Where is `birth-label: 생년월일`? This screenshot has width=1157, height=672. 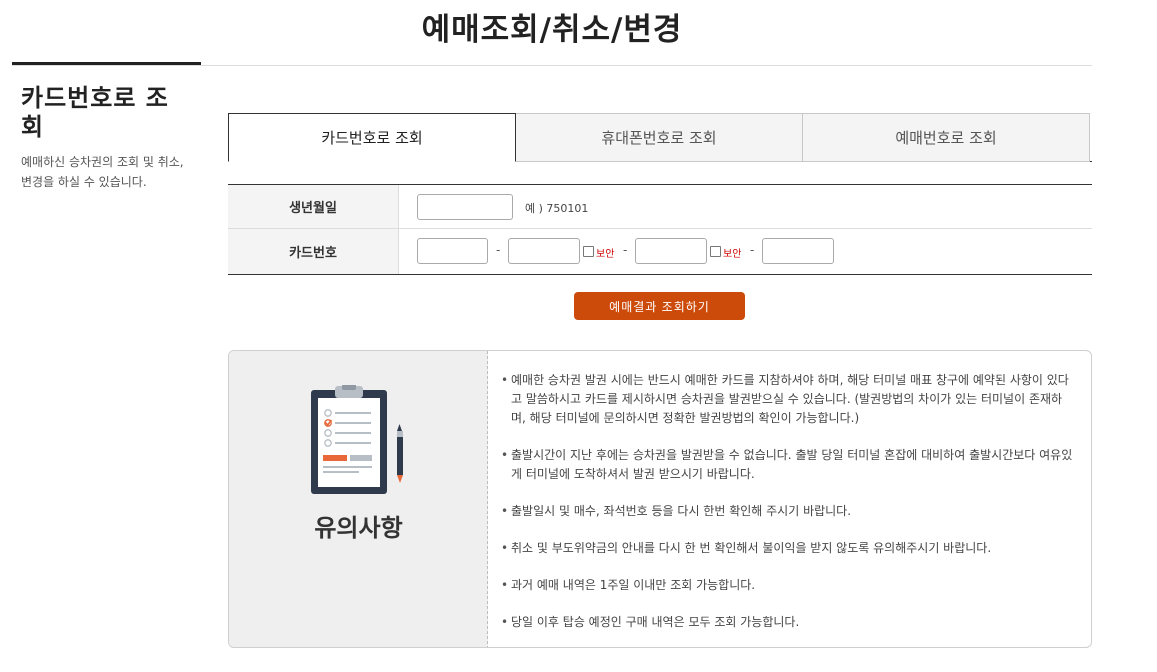
birth-label: 생년월일 is located at coordinates (313, 206).